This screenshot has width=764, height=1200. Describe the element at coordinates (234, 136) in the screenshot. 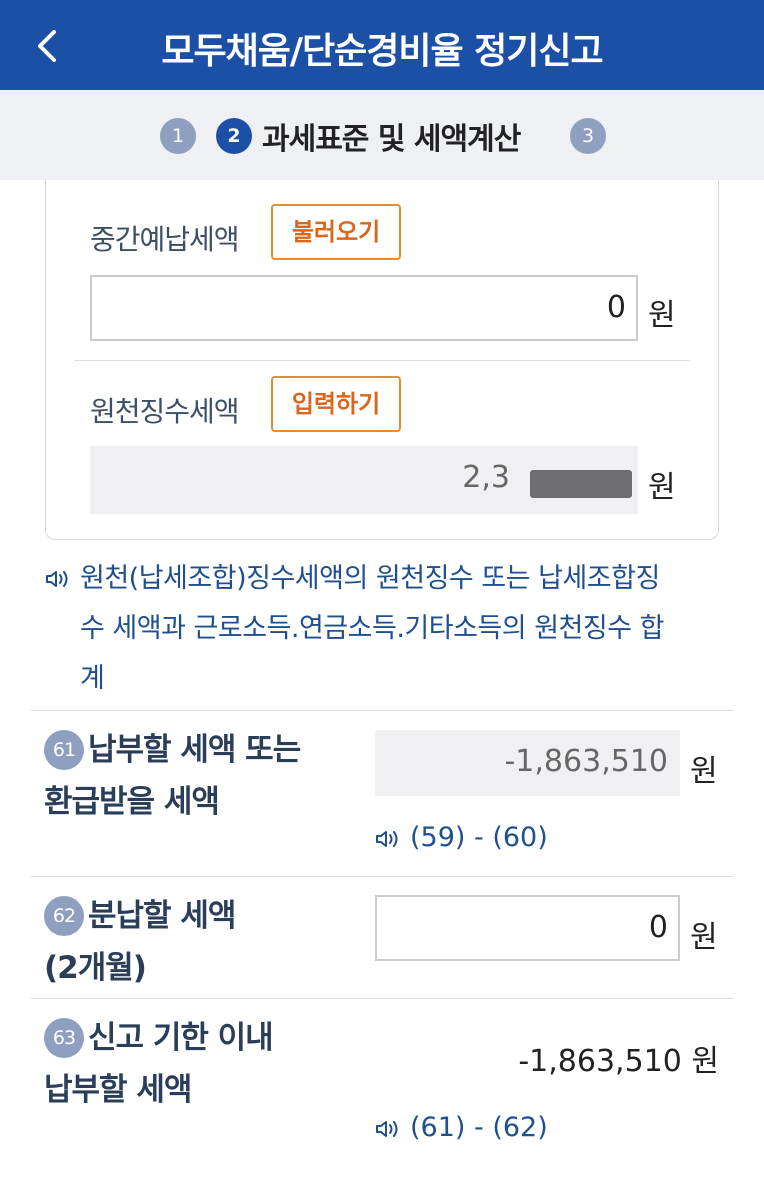

I see `step-2: 2` at that location.